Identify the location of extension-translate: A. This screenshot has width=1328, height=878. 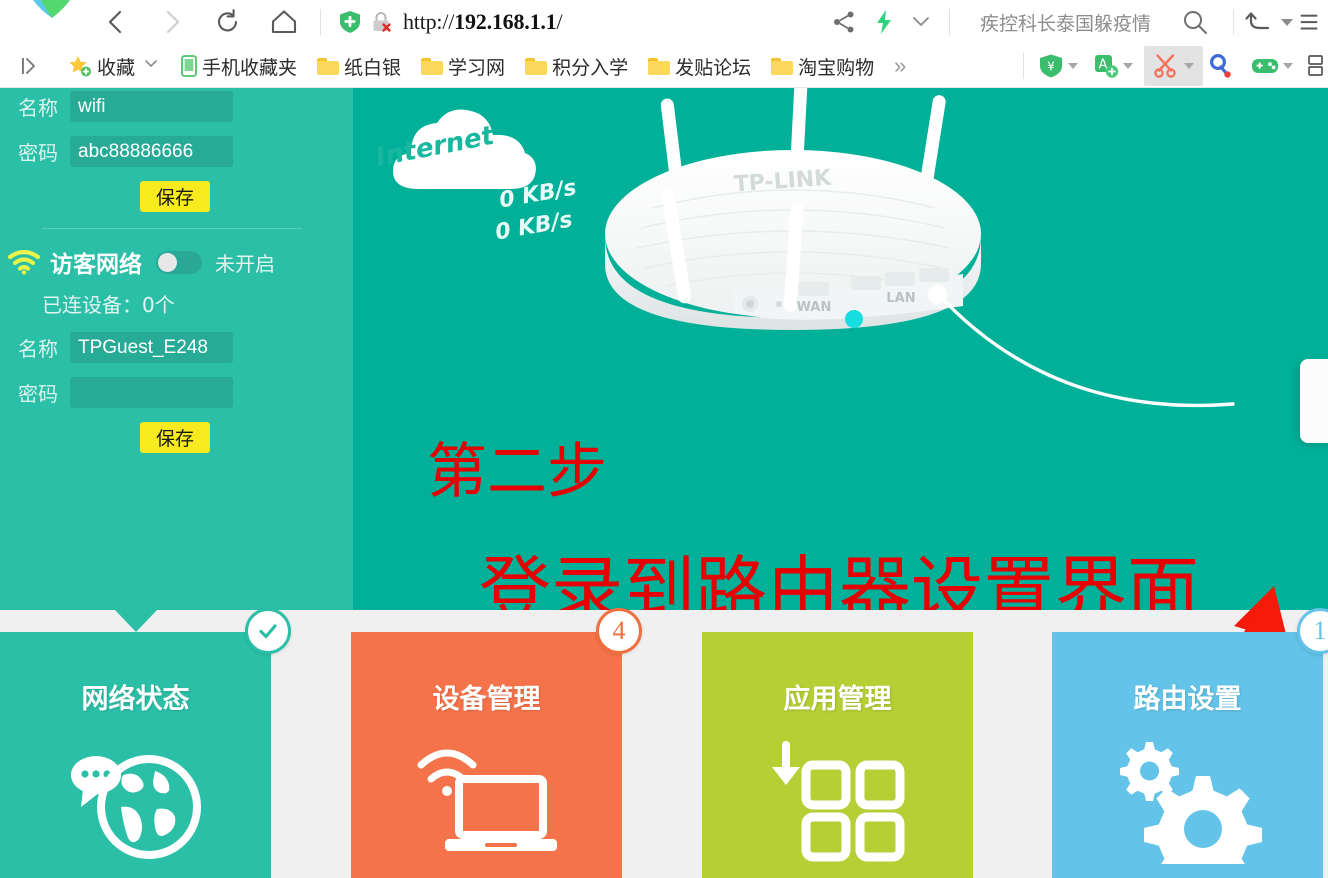
(1116, 66).